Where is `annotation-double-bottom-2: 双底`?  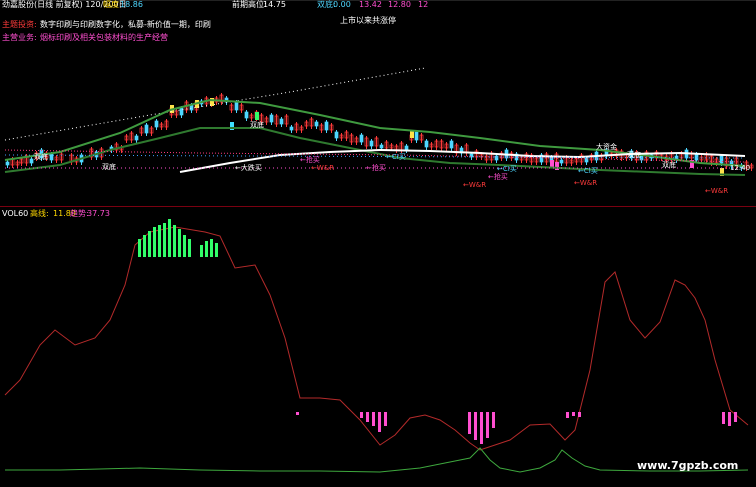 annotation-double-bottom-2: 双底 is located at coordinates (109, 167).